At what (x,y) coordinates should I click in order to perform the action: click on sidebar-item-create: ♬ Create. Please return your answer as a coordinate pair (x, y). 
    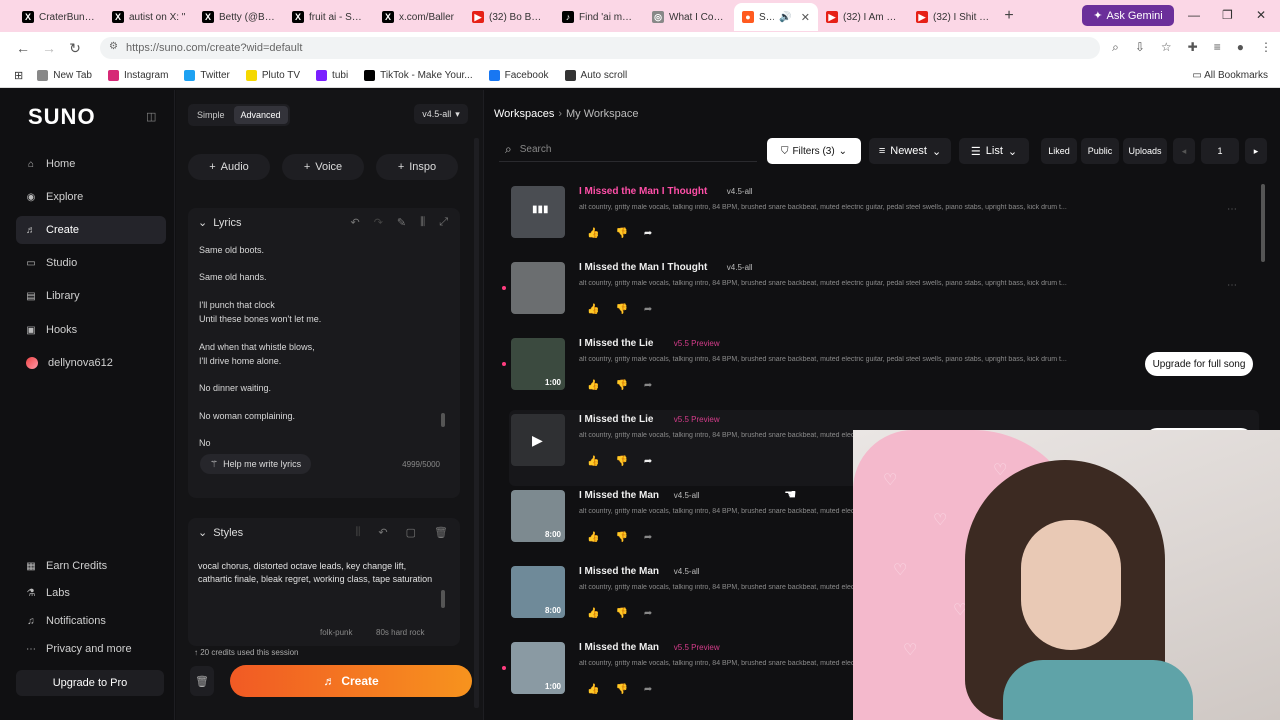
    Looking at the image, I should click on (91, 230).